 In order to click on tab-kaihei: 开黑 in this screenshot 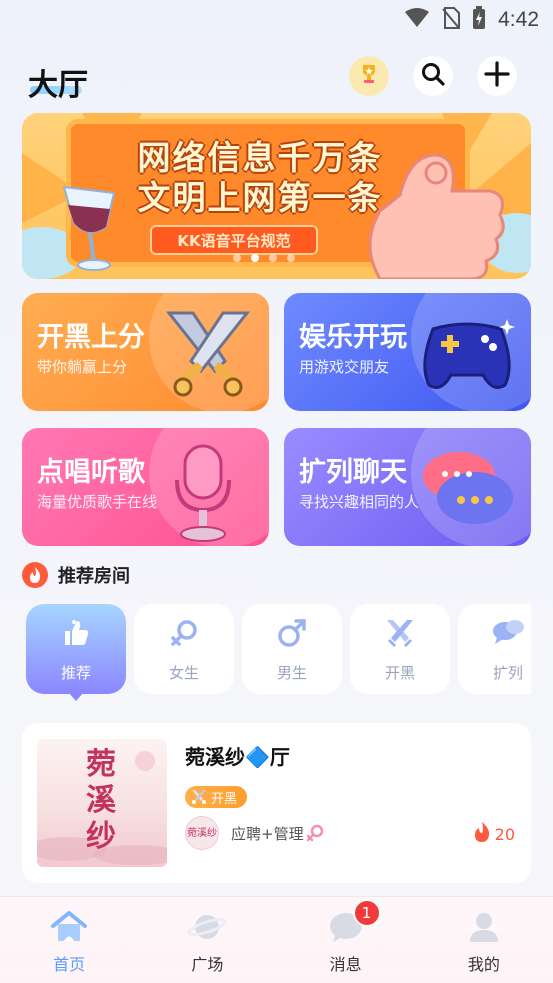, I will do `click(400, 649)`.